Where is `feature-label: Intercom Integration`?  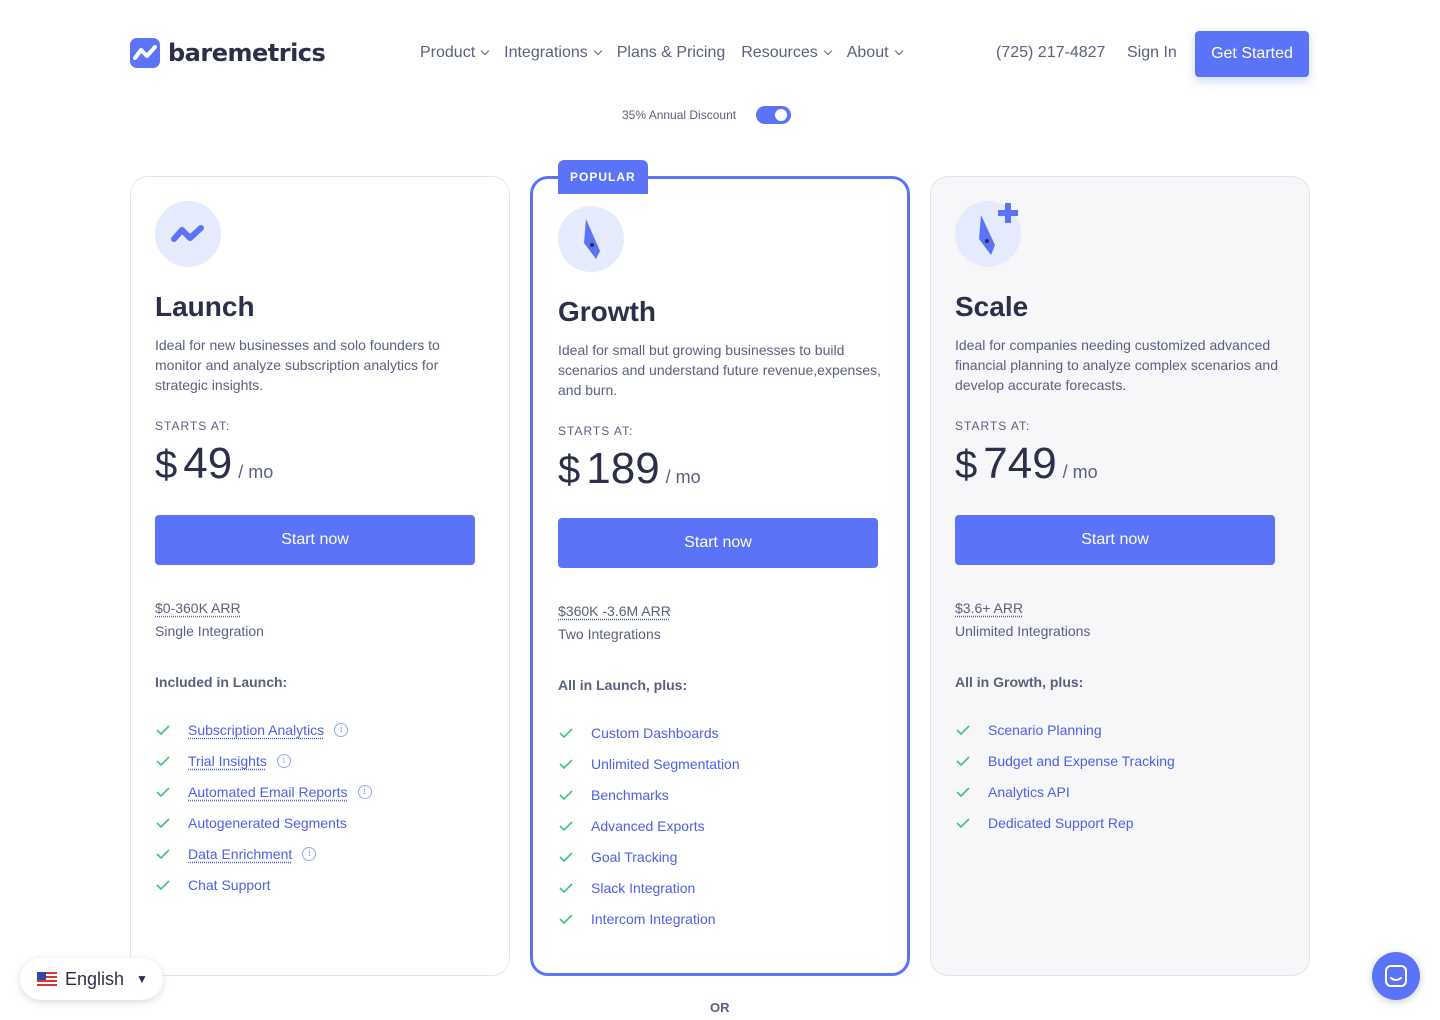 feature-label: Intercom Integration is located at coordinates (653, 918).